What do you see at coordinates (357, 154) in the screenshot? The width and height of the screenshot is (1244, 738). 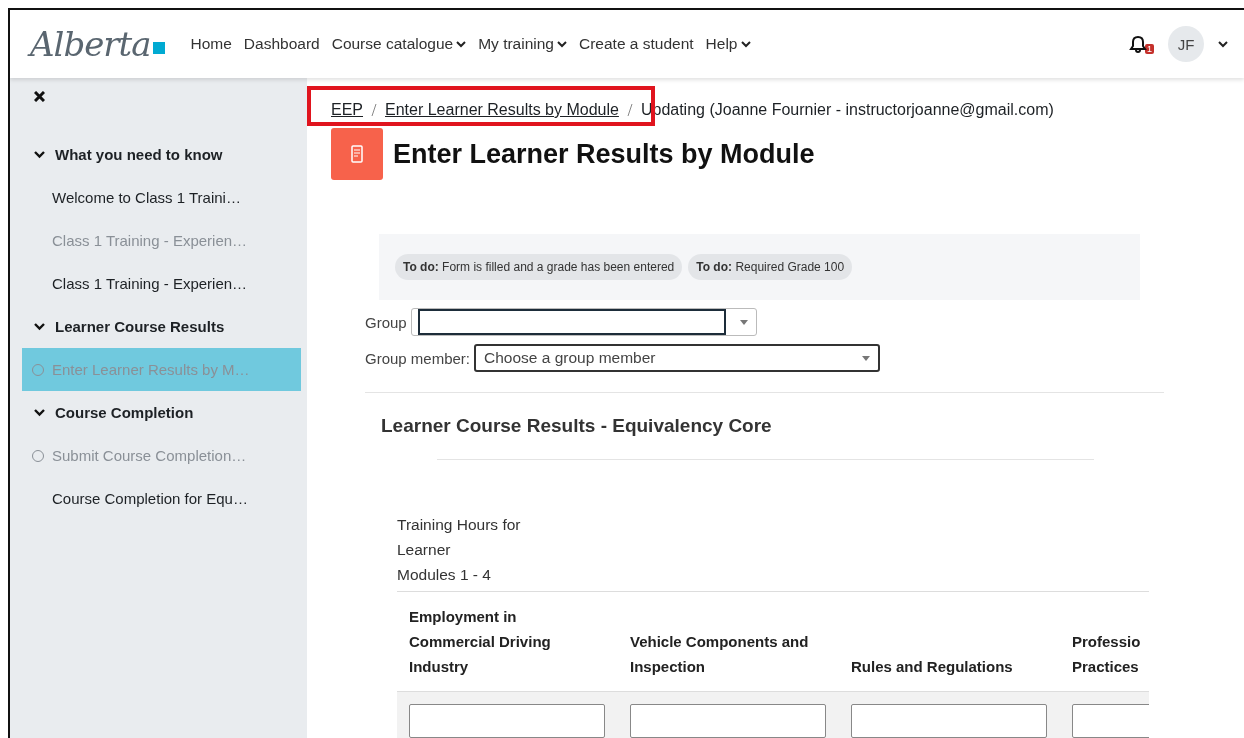 I see `page-icon` at bounding box center [357, 154].